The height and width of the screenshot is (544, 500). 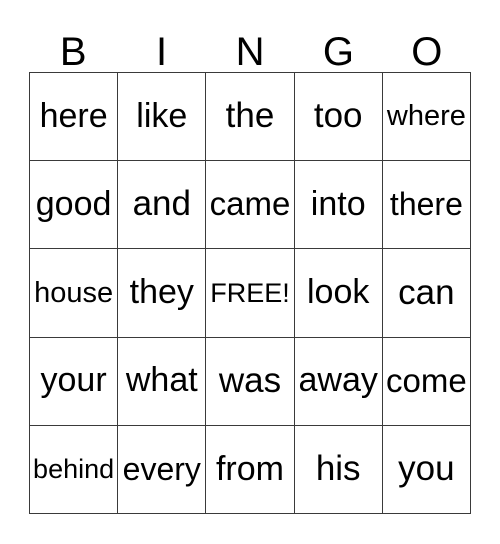 I want to click on bingo-cell-label: like, so click(x=162, y=115).